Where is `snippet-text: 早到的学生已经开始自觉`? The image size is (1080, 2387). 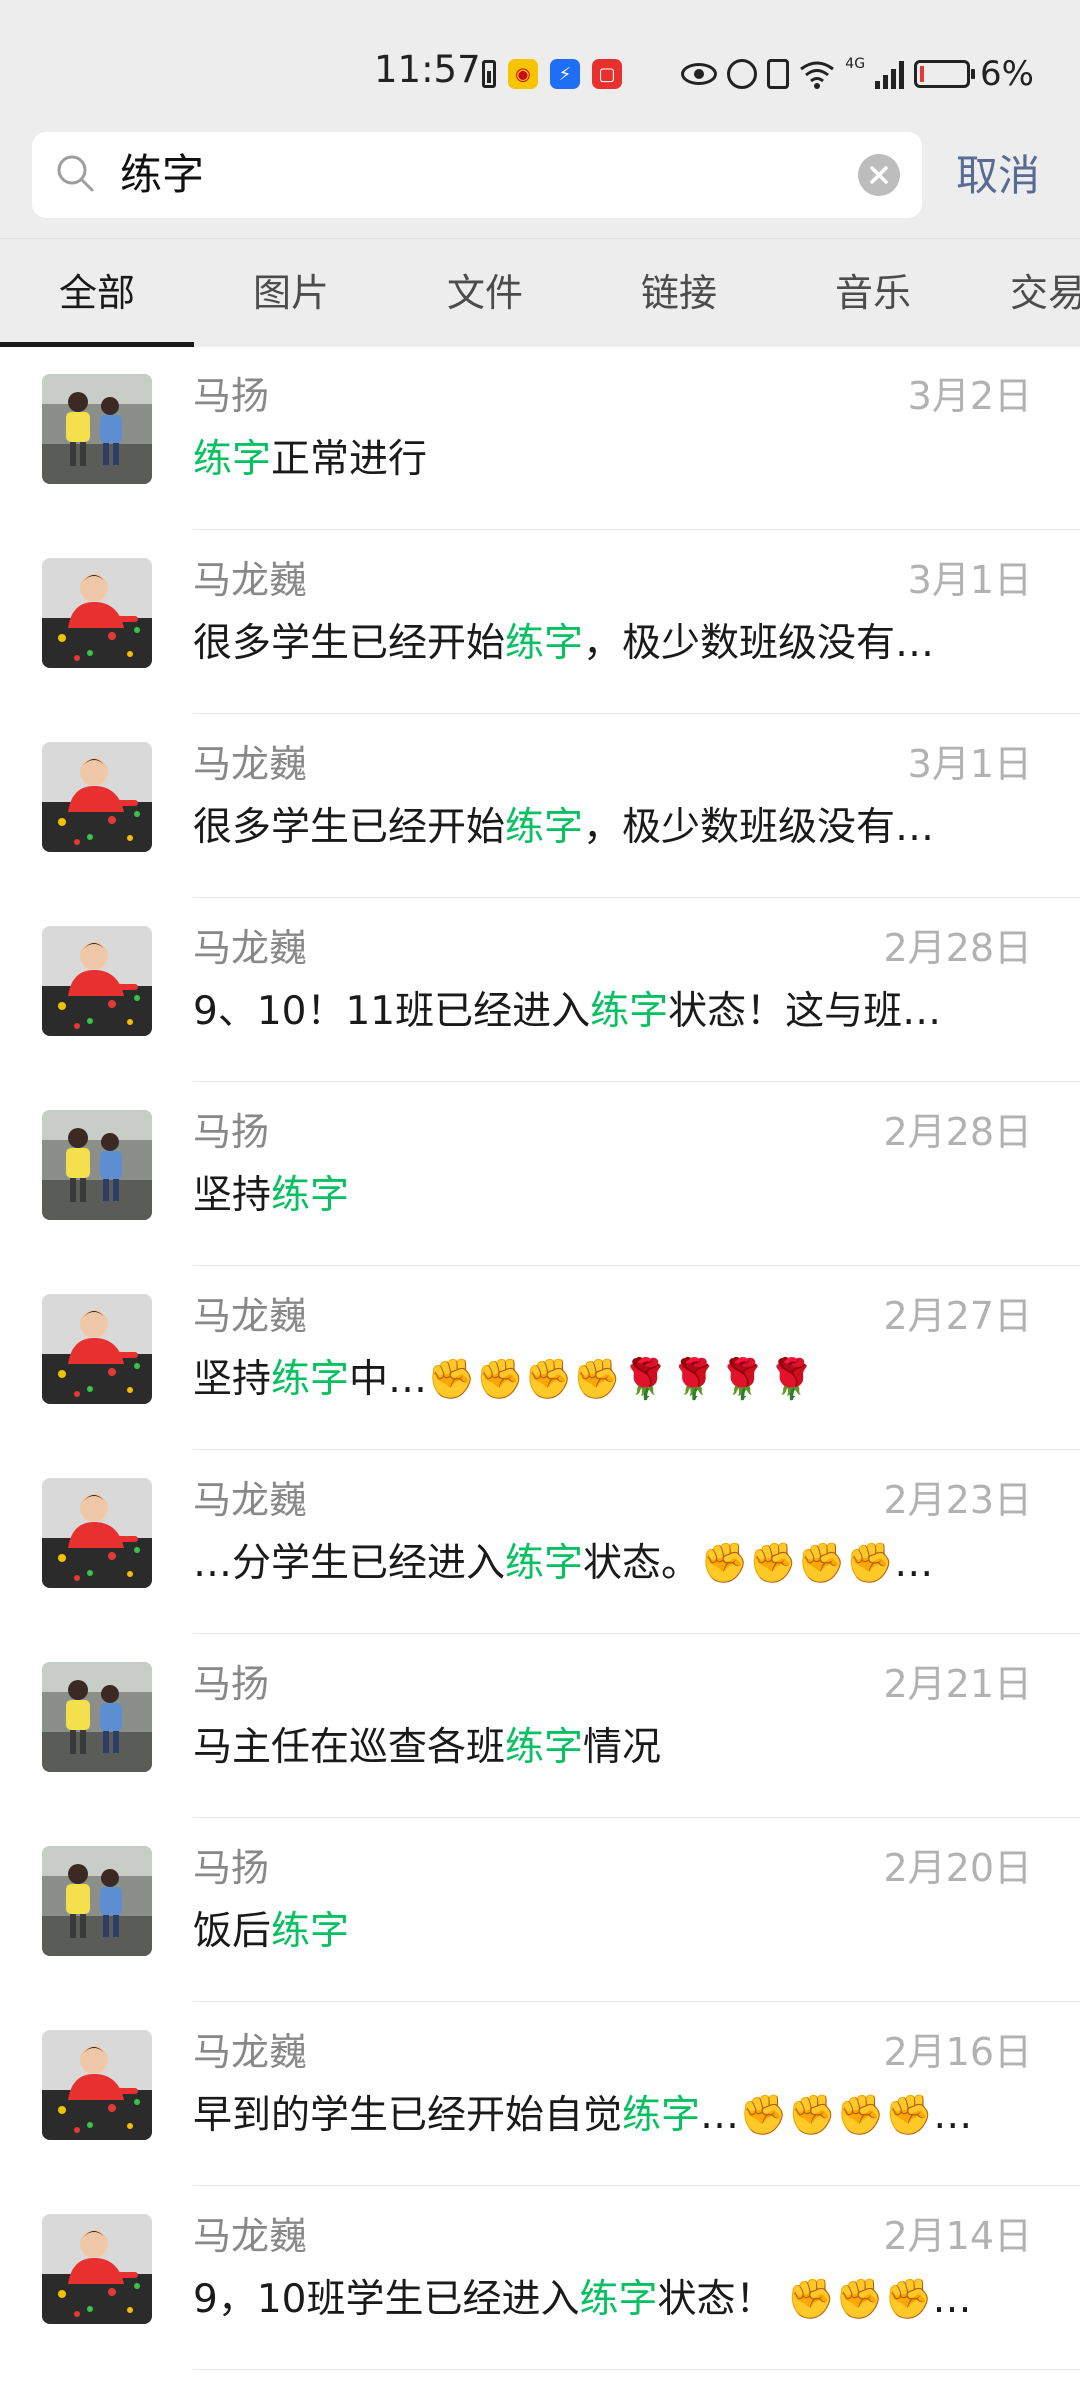 snippet-text: 早到的学生已经开始自觉 is located at coordinates (408, 2115).